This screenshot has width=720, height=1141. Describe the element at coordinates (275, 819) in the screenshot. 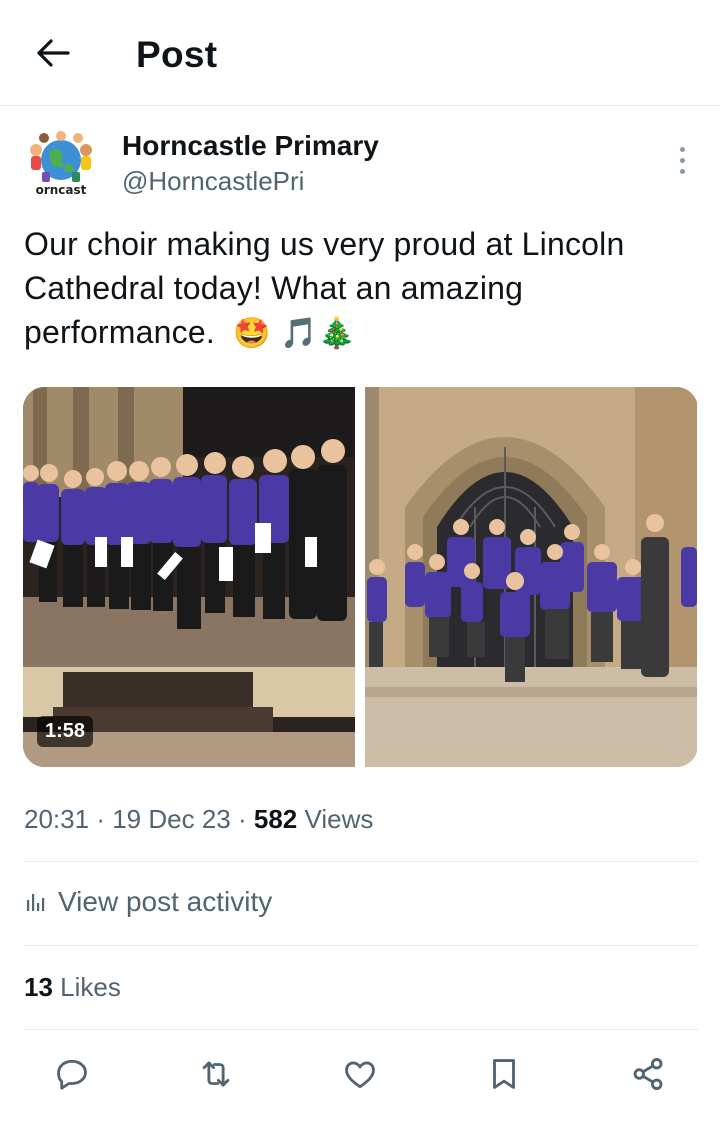

I see `views-count: 582` at that location.